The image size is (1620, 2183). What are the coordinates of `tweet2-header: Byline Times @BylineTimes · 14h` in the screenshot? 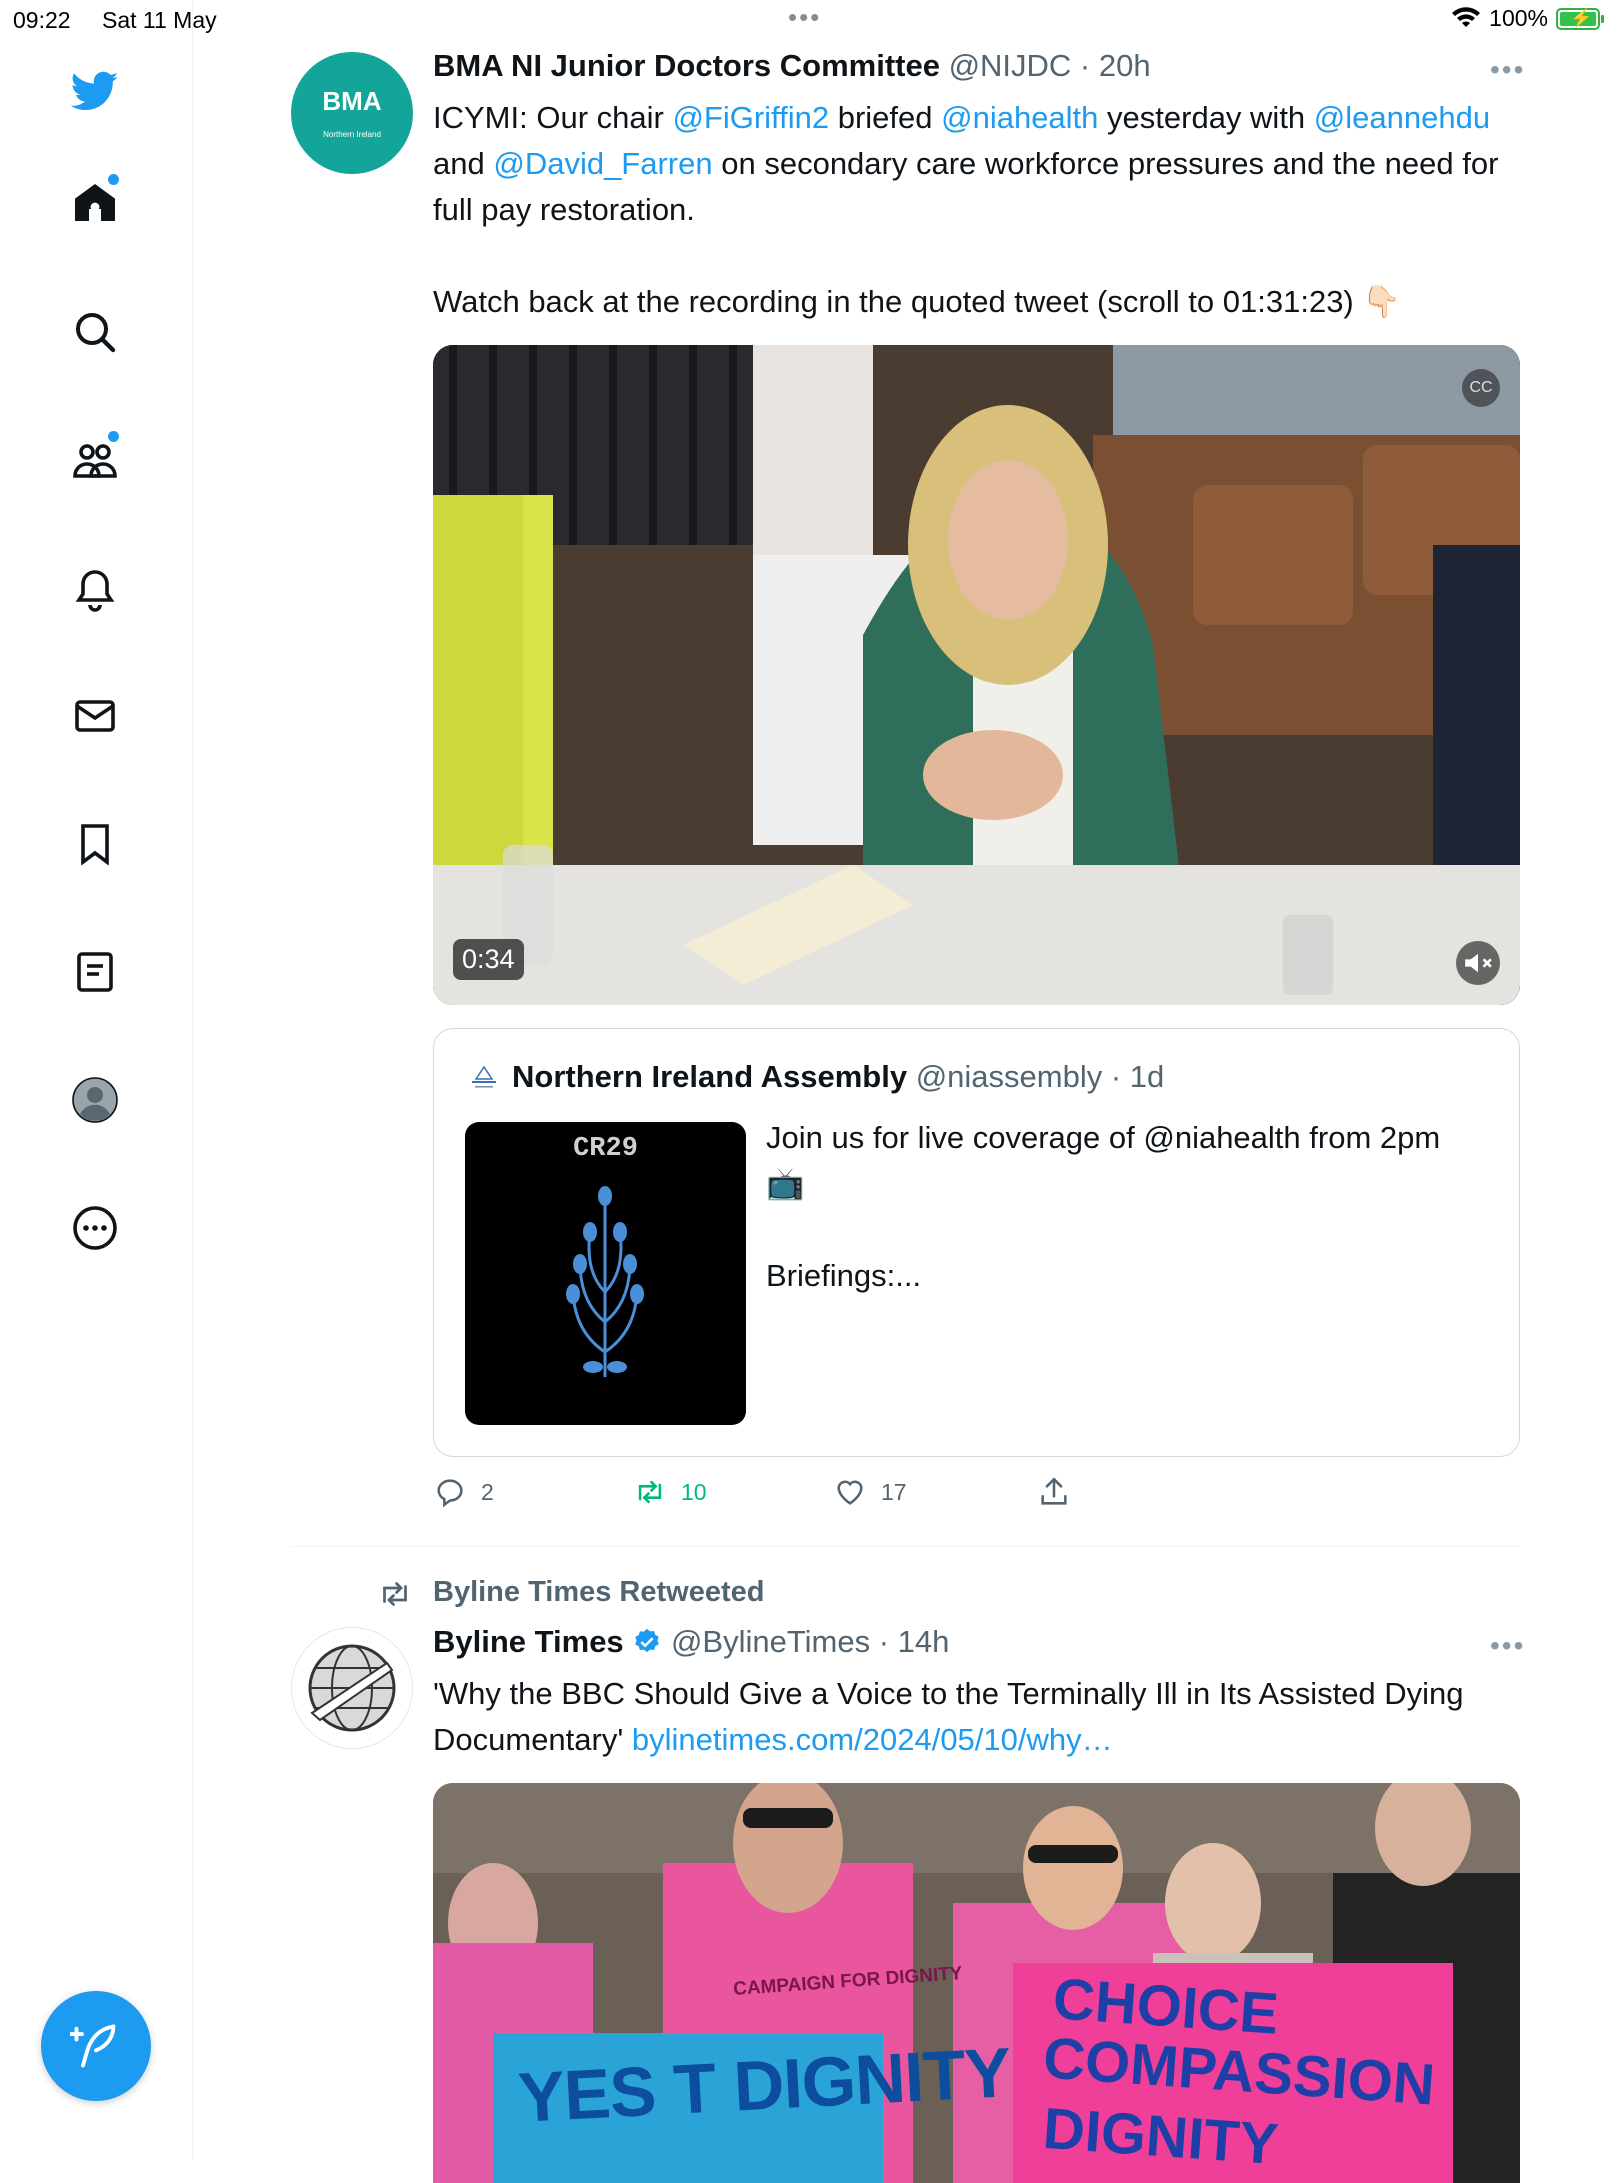 It's located at (691, 1642).